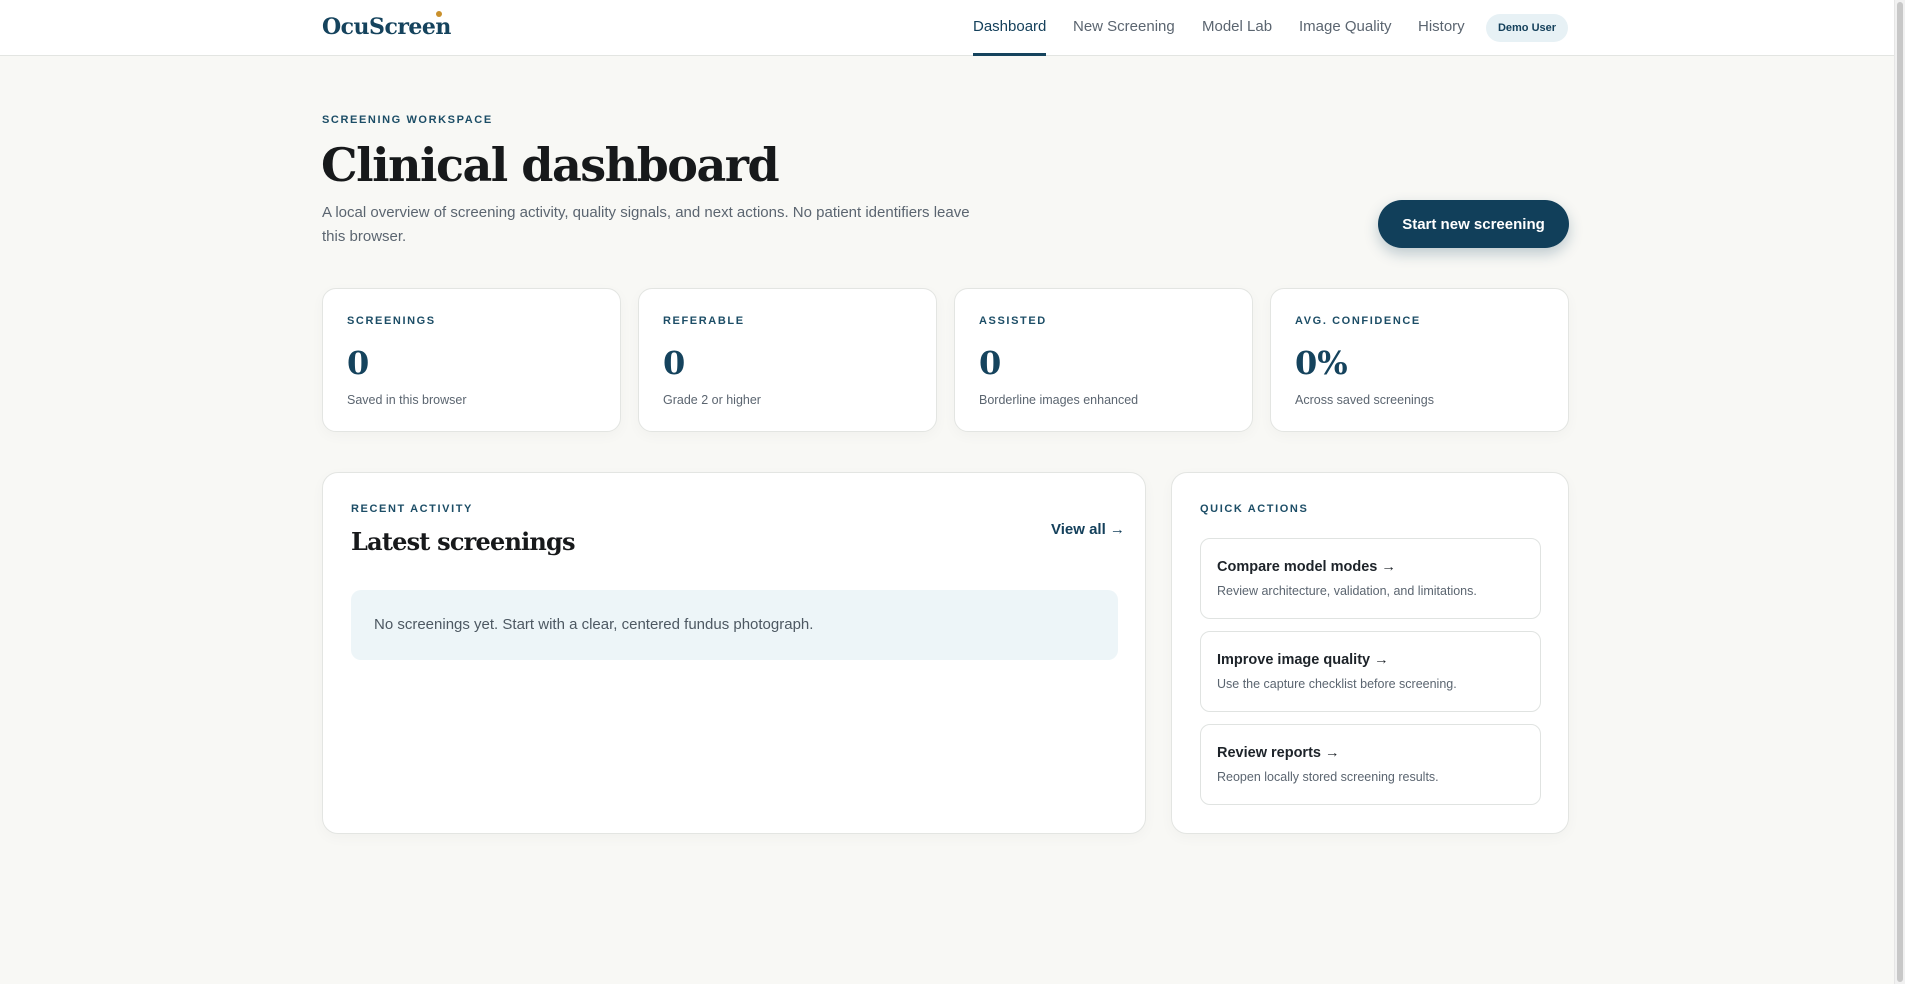 The height and width of the screenshot is (984, 1905). I want to click on stat-subtext: Across saved screenings, so click(1364, 400).